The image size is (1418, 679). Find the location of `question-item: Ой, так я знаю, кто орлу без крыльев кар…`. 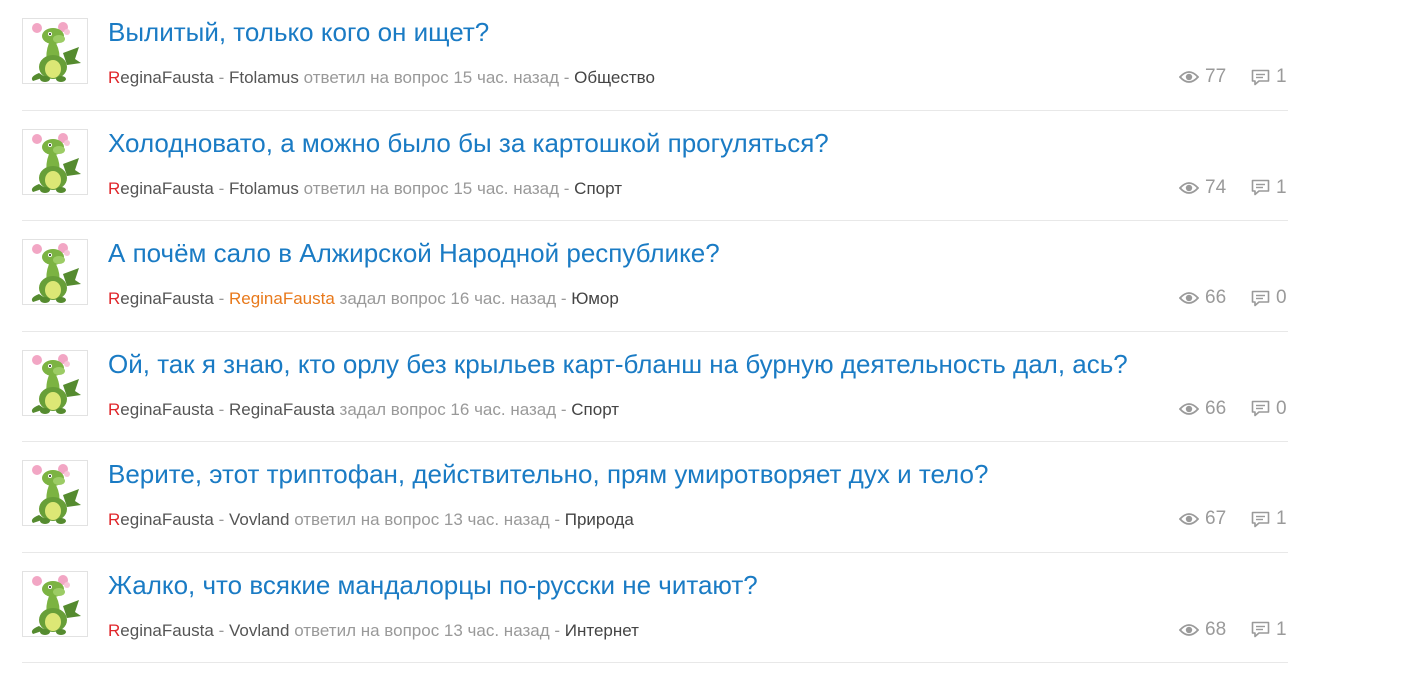

question-item: Ой, так я знаю, кто орлу без крыльев кар… is located at coordinates (655, 387).